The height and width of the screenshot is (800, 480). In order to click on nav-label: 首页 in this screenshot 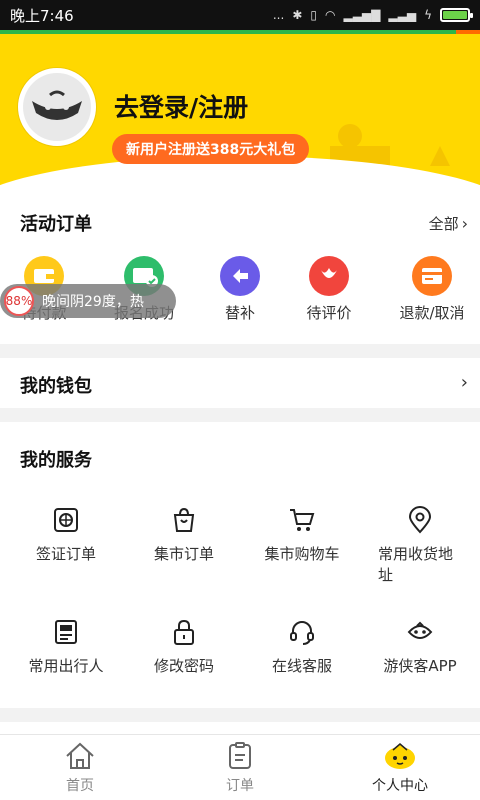, I will do `click(80, 785)`.